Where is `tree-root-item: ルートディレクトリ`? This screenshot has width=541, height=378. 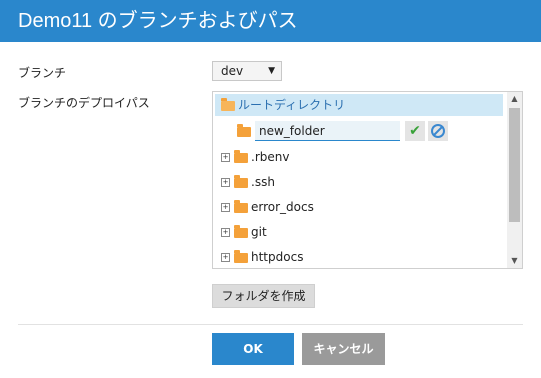 tree-root-item: ルートディレクトリ is located at coordinates (359, 105).